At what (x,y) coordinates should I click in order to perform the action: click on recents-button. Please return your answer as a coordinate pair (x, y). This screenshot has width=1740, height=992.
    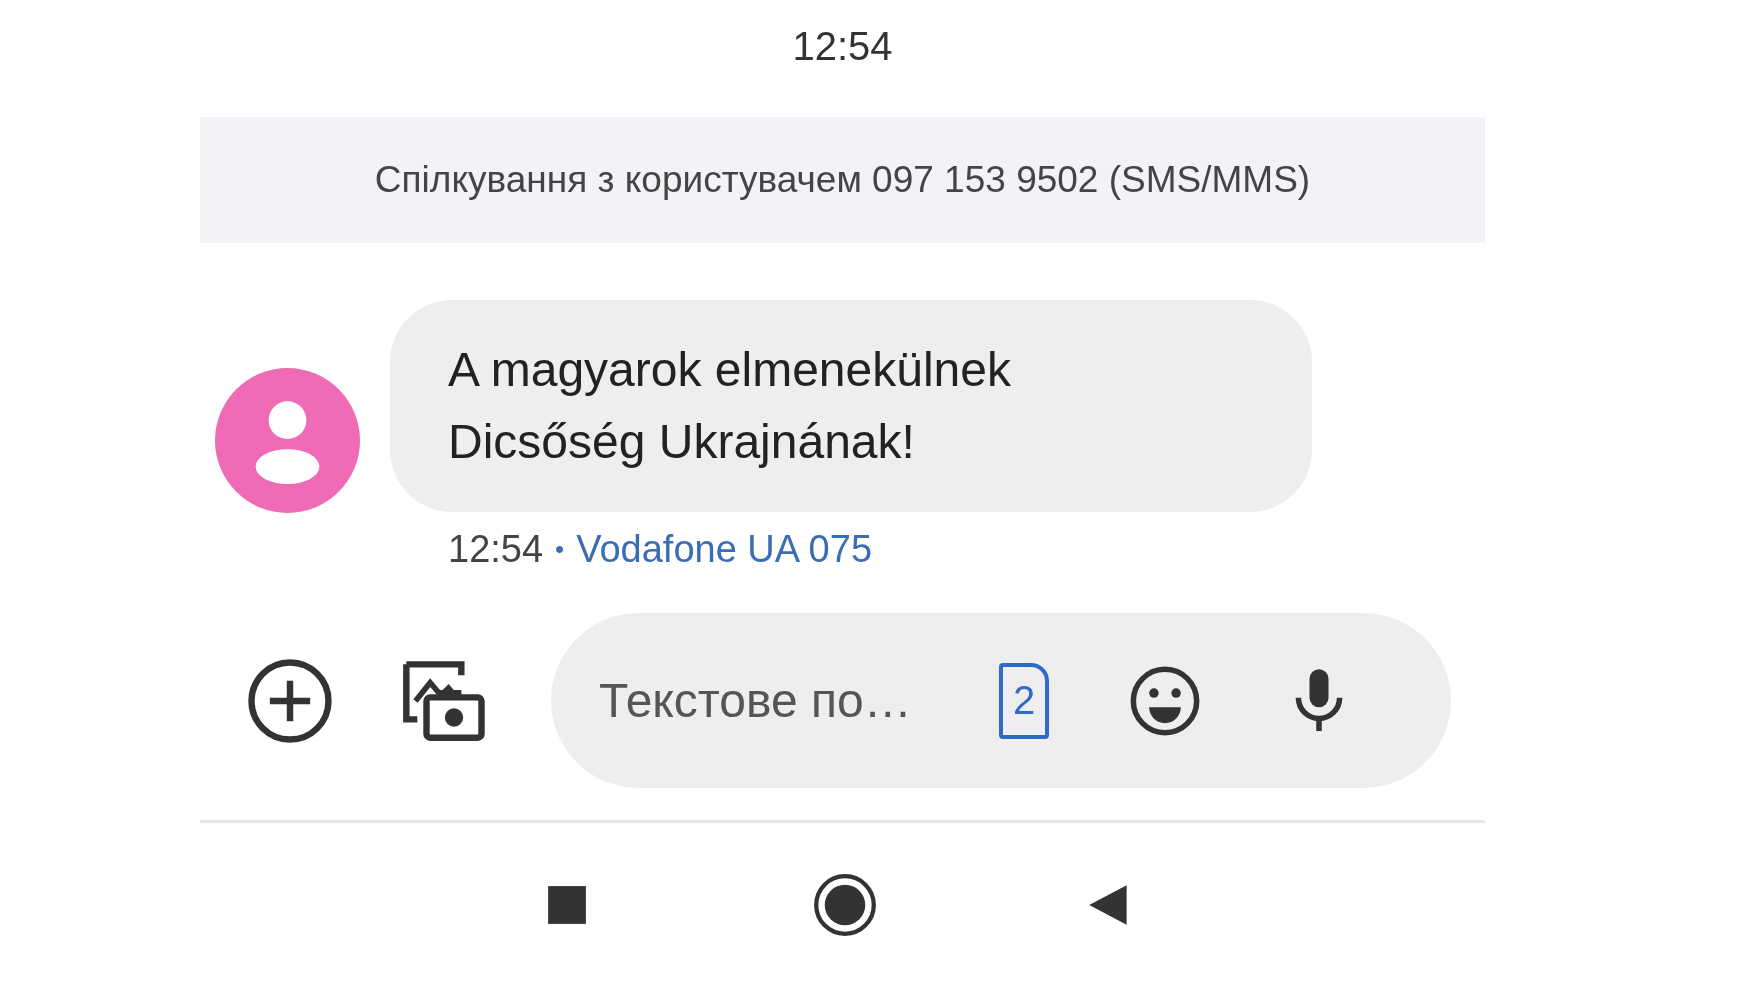
    Looking at the image, I should click on (567, 905).